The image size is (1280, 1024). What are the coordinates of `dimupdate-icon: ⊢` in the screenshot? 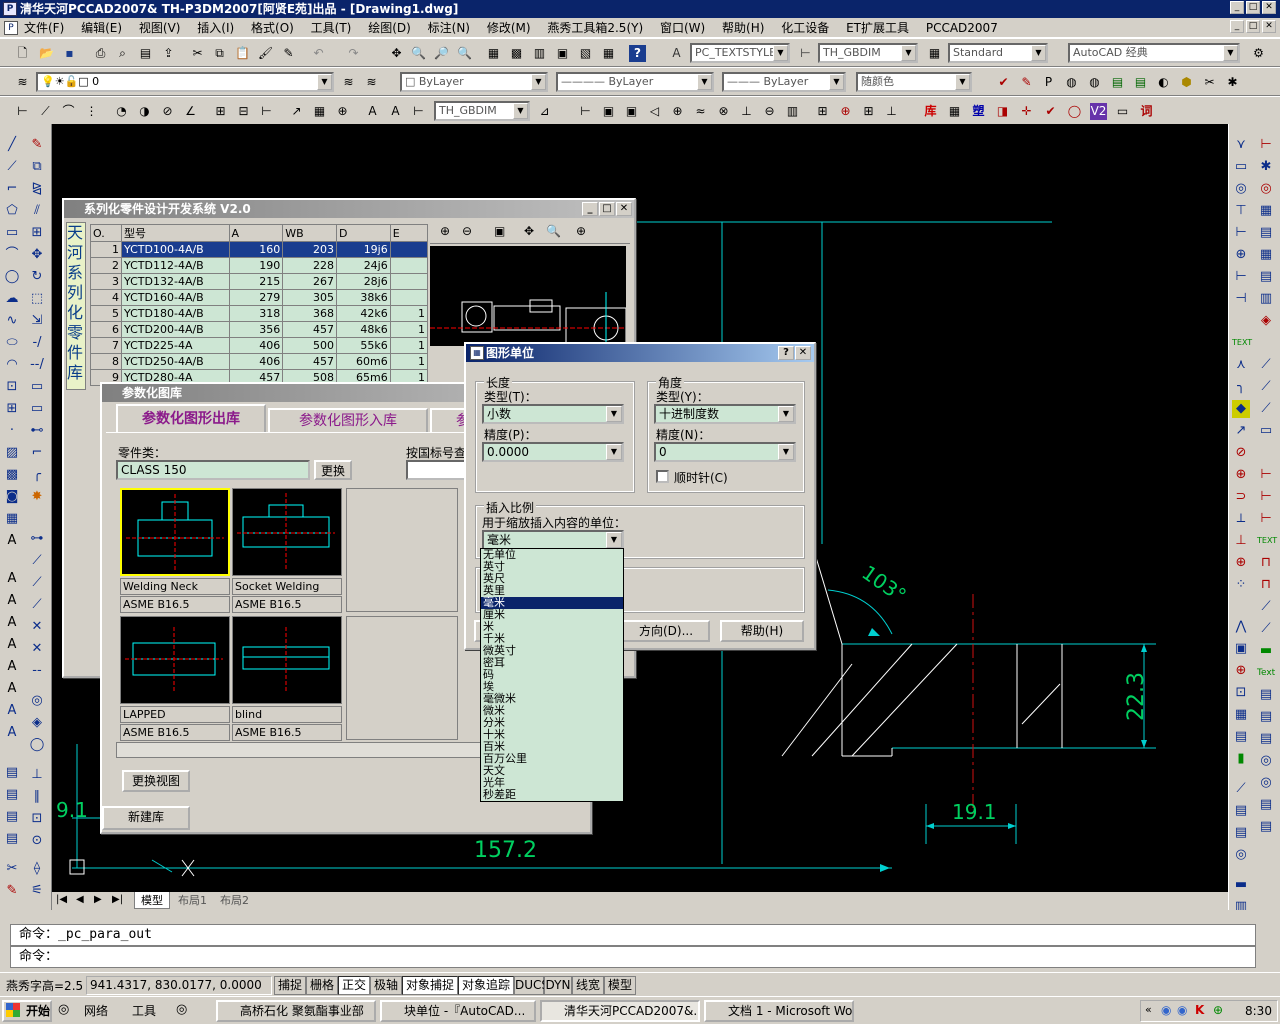 It's located at (418, 111).